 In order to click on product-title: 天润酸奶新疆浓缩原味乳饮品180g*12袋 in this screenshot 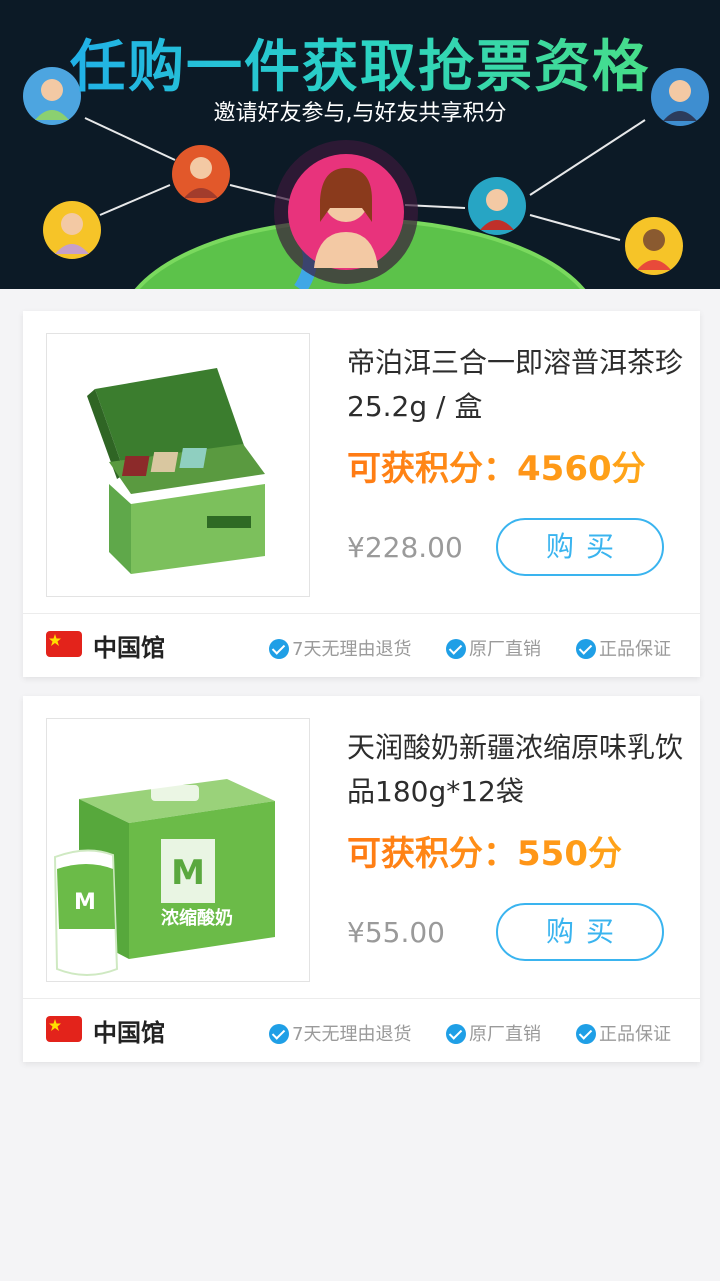, I will do `click(517, 770)`.